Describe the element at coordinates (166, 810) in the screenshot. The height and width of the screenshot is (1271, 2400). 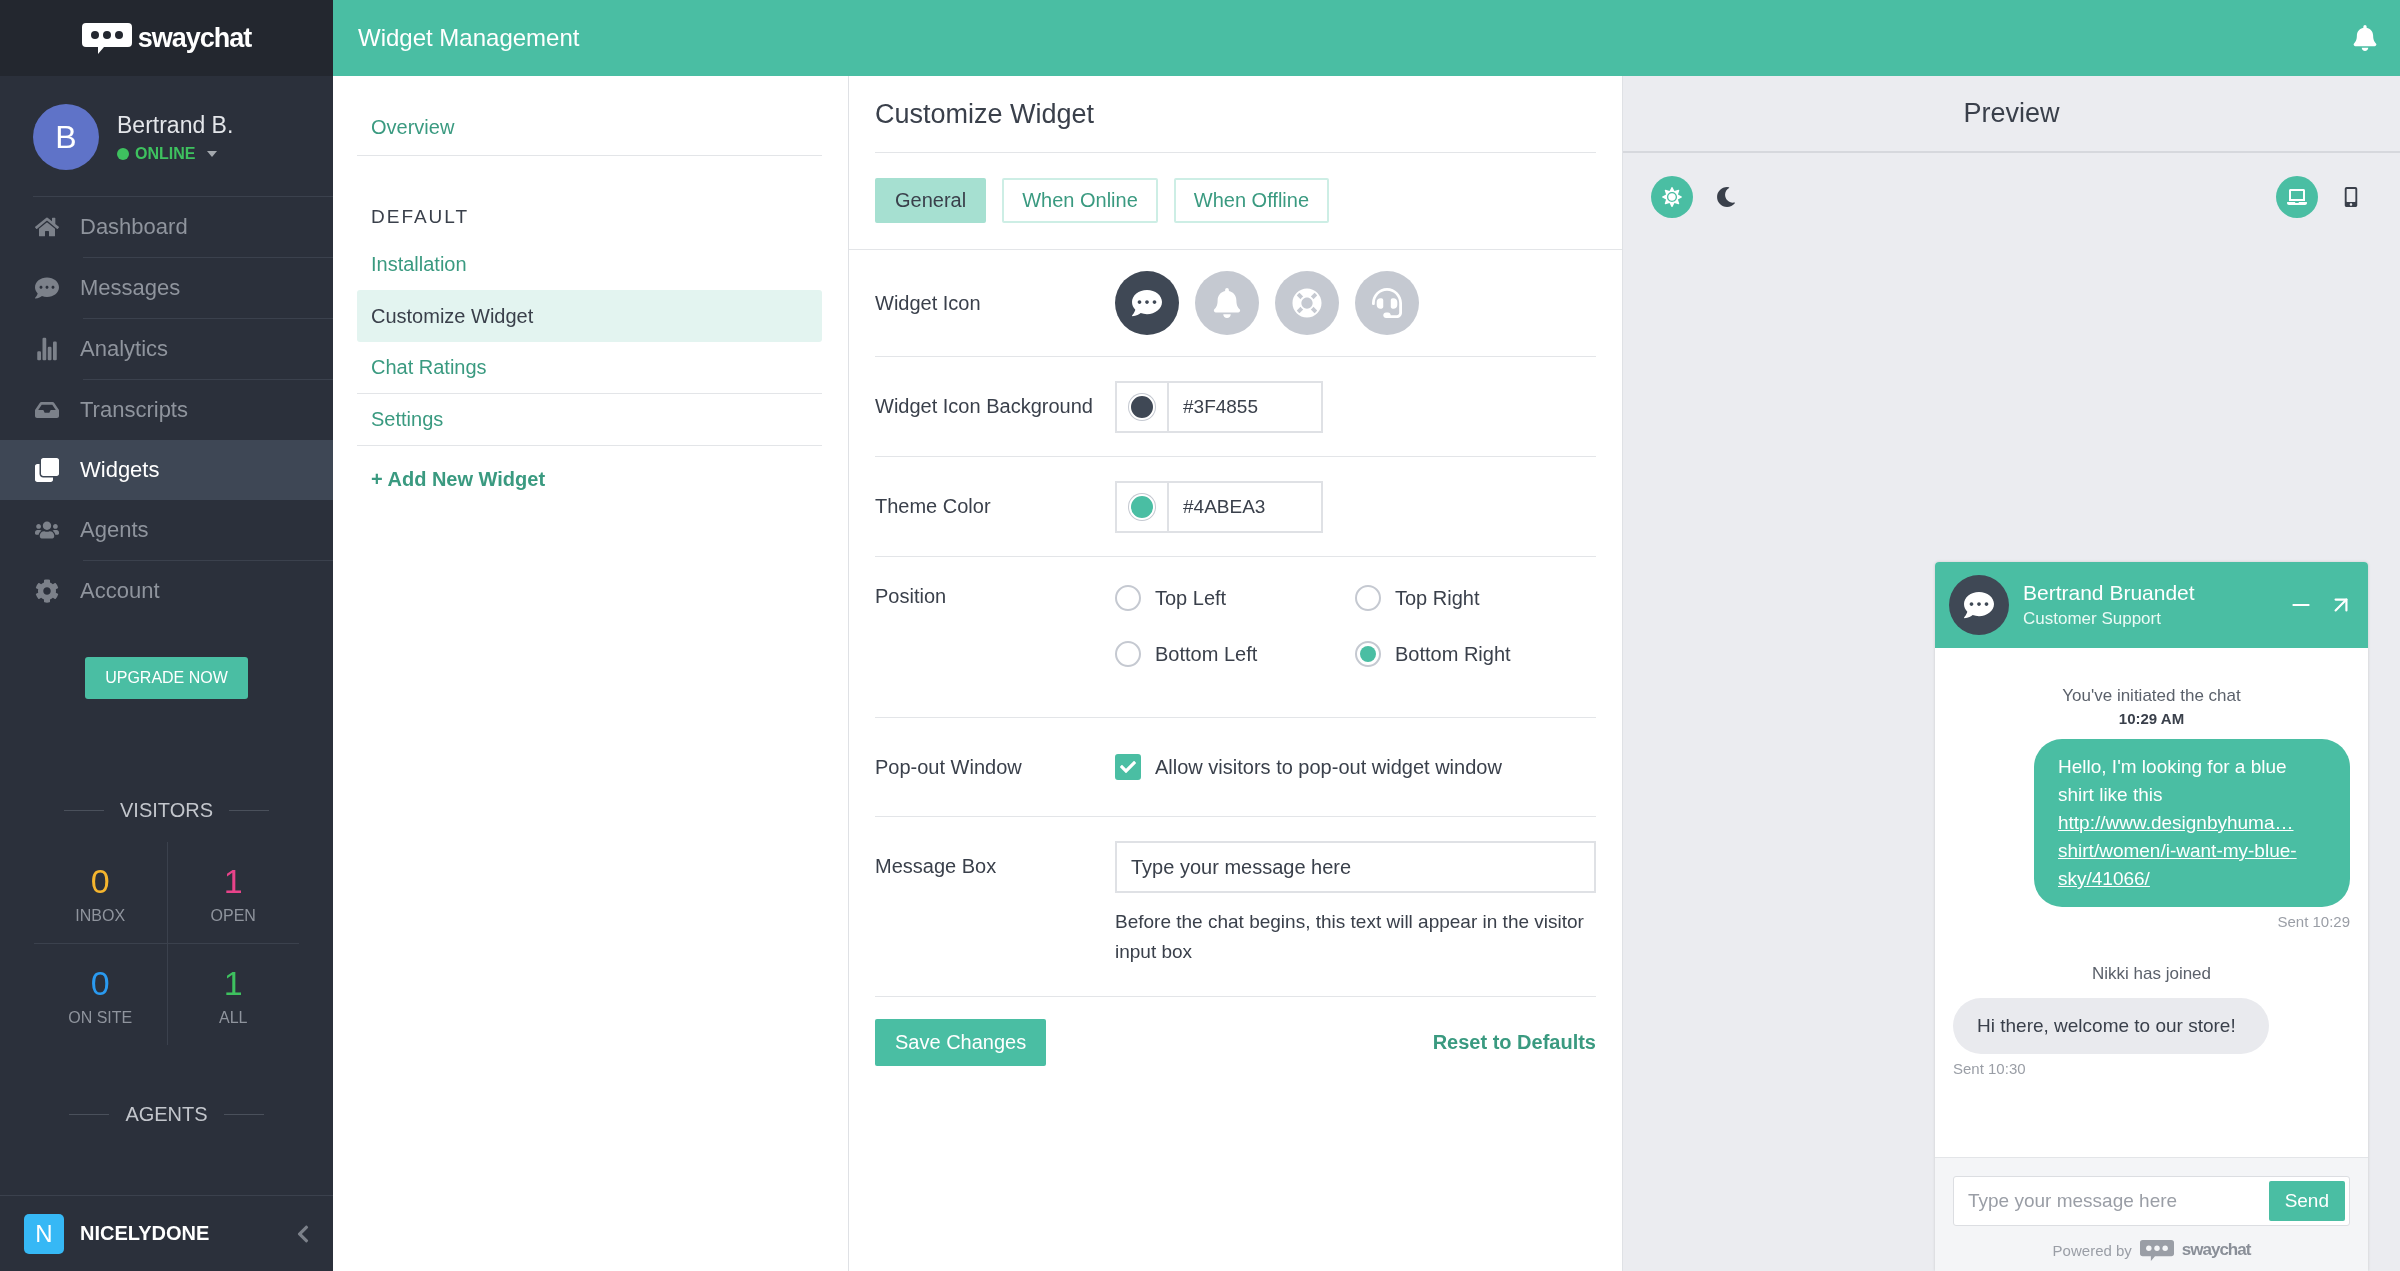
I see `section-title: VISITORS` at that location.